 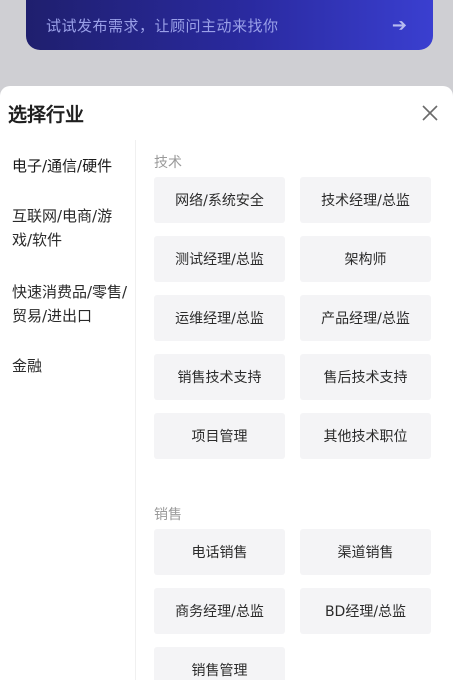 I want to click on section-title-sales: 销售, so click(x=168, y=515).